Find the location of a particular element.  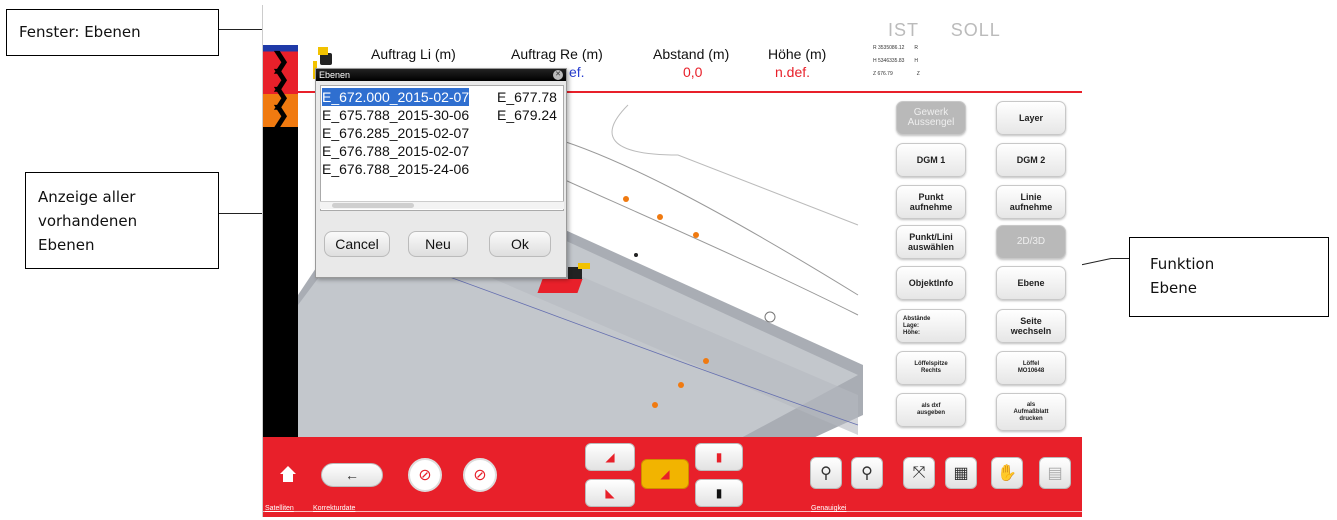

excavator-view-bottom-left: ◣ is located at coordinates (610, 493).